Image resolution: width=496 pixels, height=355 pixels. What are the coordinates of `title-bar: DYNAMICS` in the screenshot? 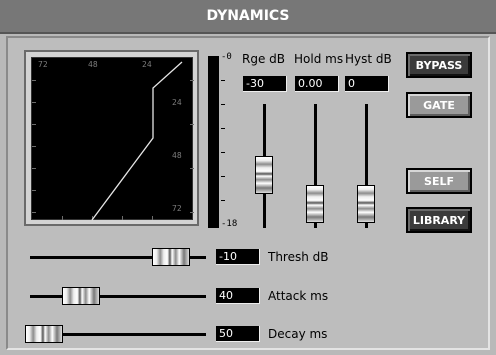 It's located at (248, 17).